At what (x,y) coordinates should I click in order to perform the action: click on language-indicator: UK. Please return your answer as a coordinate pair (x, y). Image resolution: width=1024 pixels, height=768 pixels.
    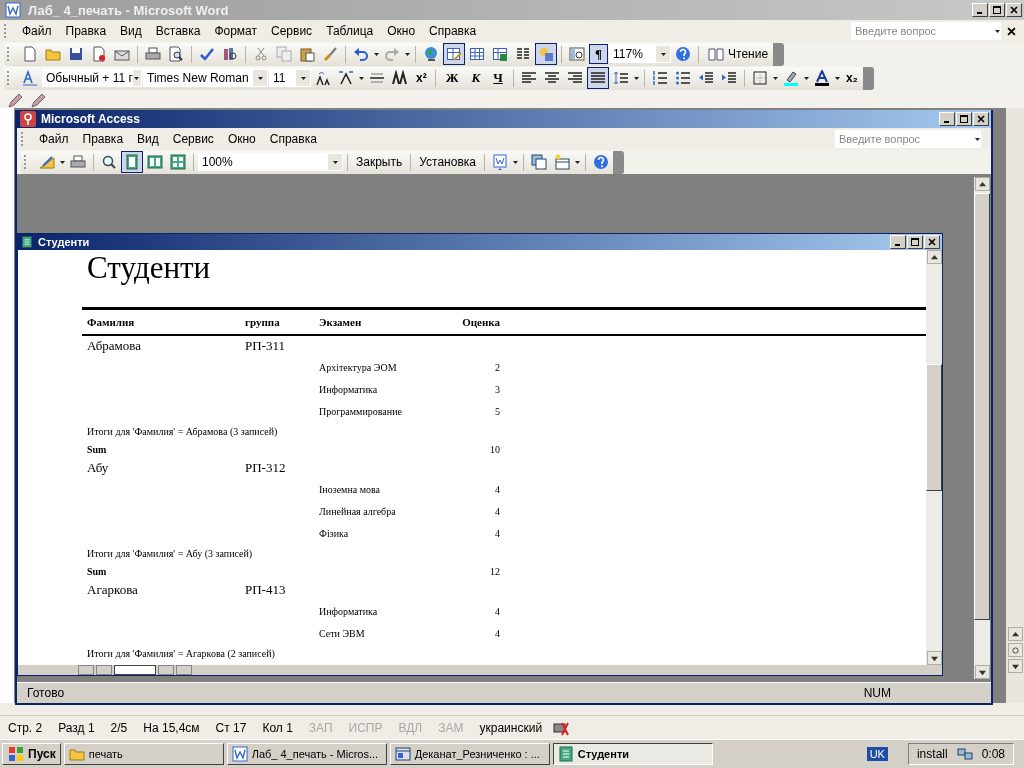
    Looking at the image, I should click on (877, 754).